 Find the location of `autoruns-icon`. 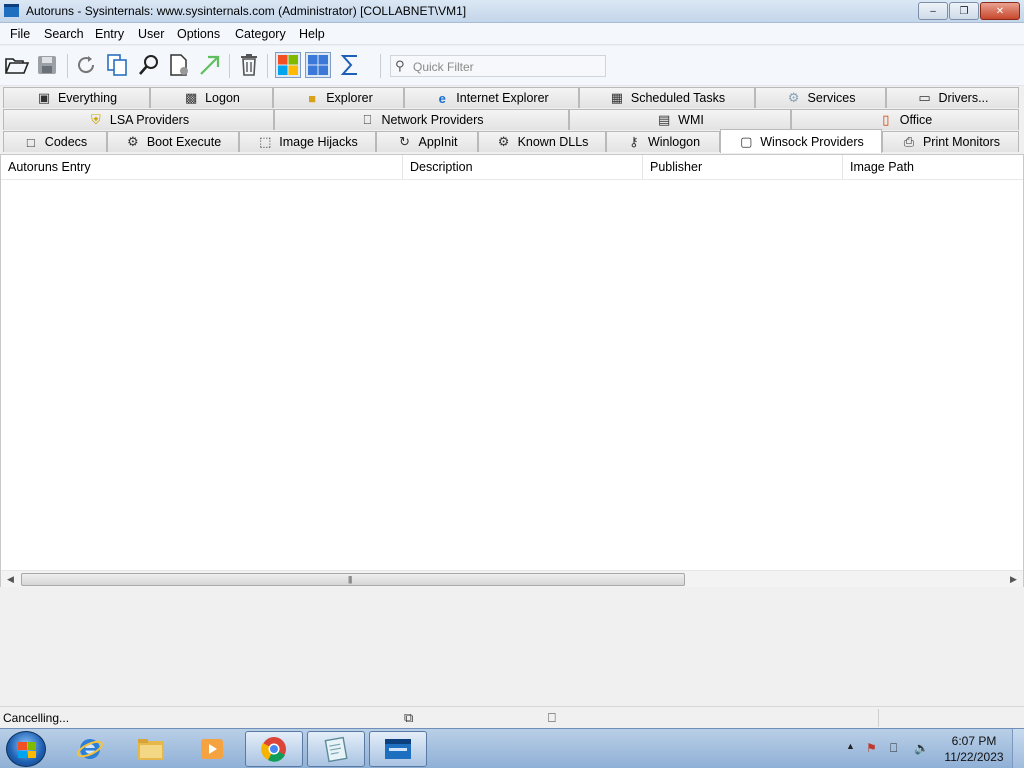

autoruns-icon is located at coordinates (398, 749).